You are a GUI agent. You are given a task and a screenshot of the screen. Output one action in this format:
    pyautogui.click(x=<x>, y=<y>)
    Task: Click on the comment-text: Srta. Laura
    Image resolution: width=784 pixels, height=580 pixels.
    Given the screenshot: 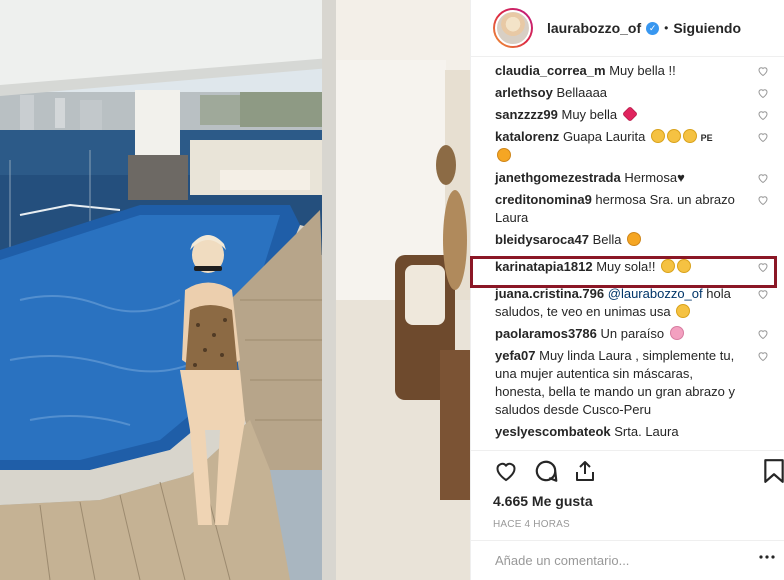 What is the action you would take?
    pyautogui.click(x=646, y=431)
    